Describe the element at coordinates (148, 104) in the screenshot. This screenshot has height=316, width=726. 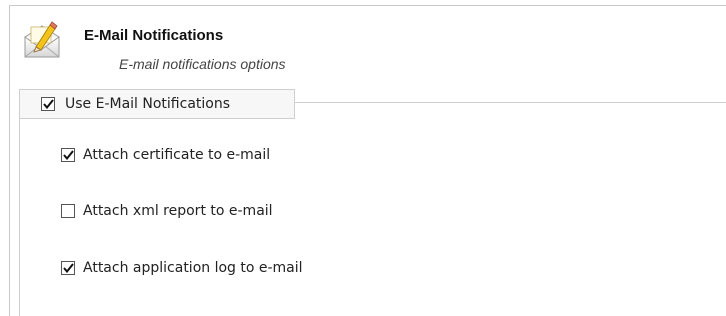
I see `use-email-notifications-label: Use E-Mail Notifications` at that location.